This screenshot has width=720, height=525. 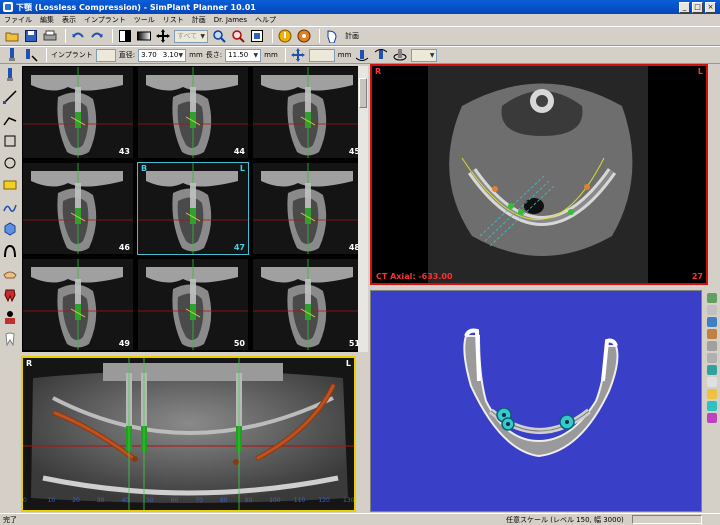 What do you see at coordinates (10, 163) in the screenshot?
I see `ellipse-tool-icon` at bounding box center [10, 163].